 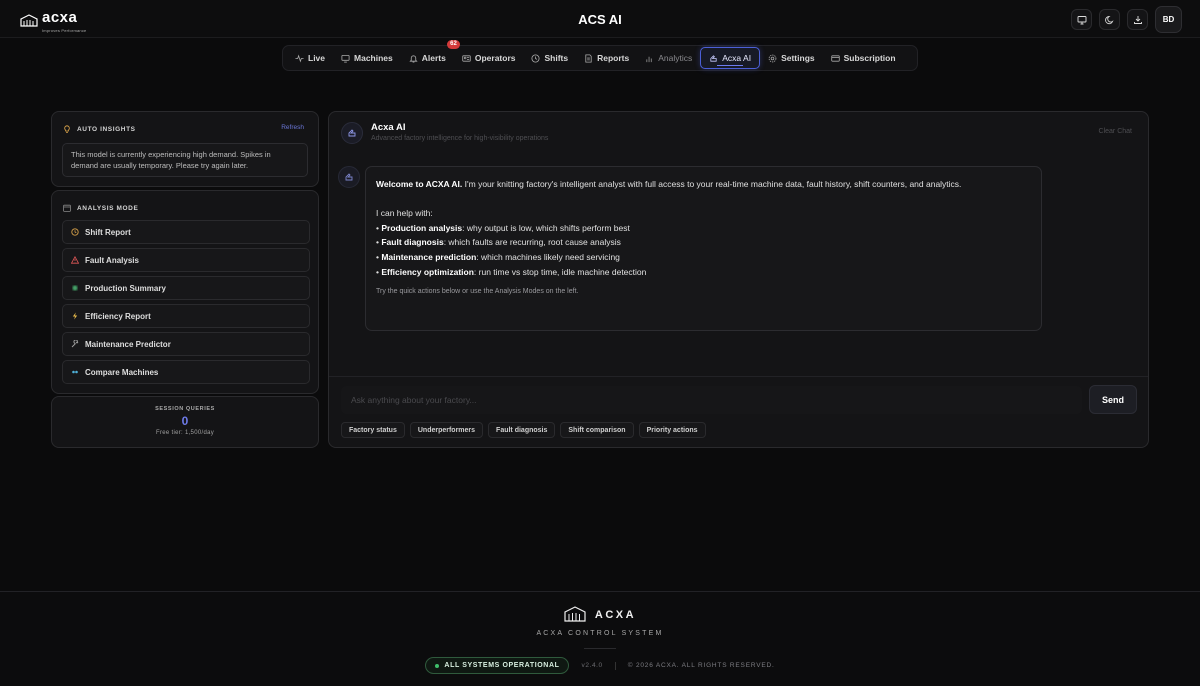 What do you see at coordinates (672, 430) in the screenshot?
I see `quick-action-priority-actions: Priority actions` at bounding box center [672, 430].